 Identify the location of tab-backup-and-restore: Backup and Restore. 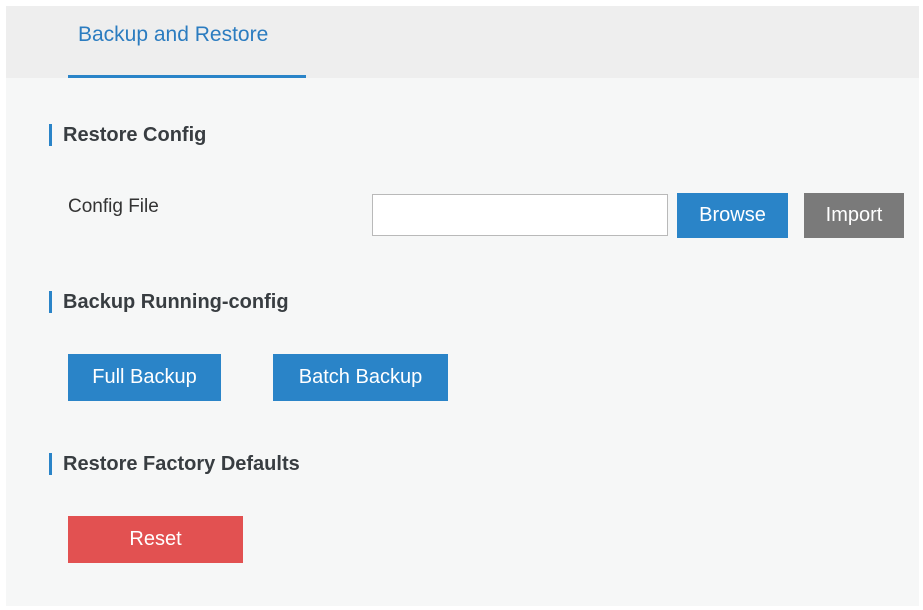
(187, 42).